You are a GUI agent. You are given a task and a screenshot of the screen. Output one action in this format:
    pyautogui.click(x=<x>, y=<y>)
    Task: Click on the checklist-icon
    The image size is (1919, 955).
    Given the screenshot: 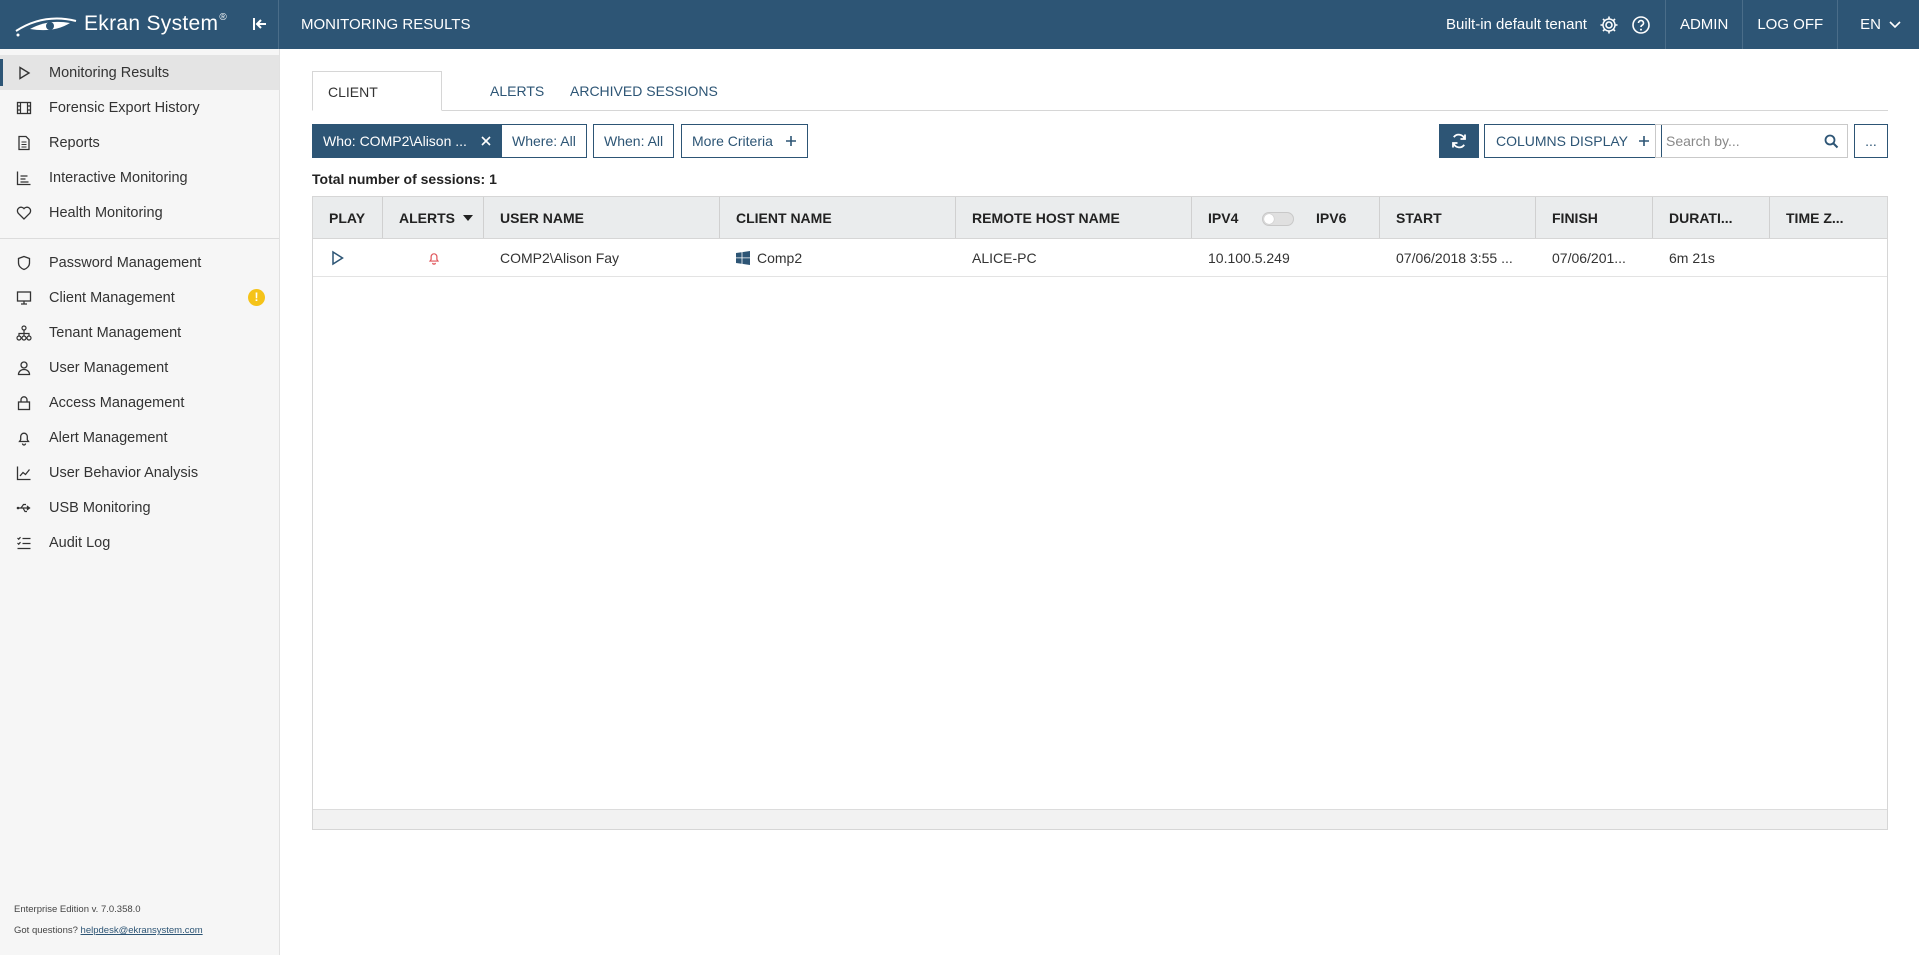 What is the action you would take?
    pyautogui.click(x=24, y=542)
    